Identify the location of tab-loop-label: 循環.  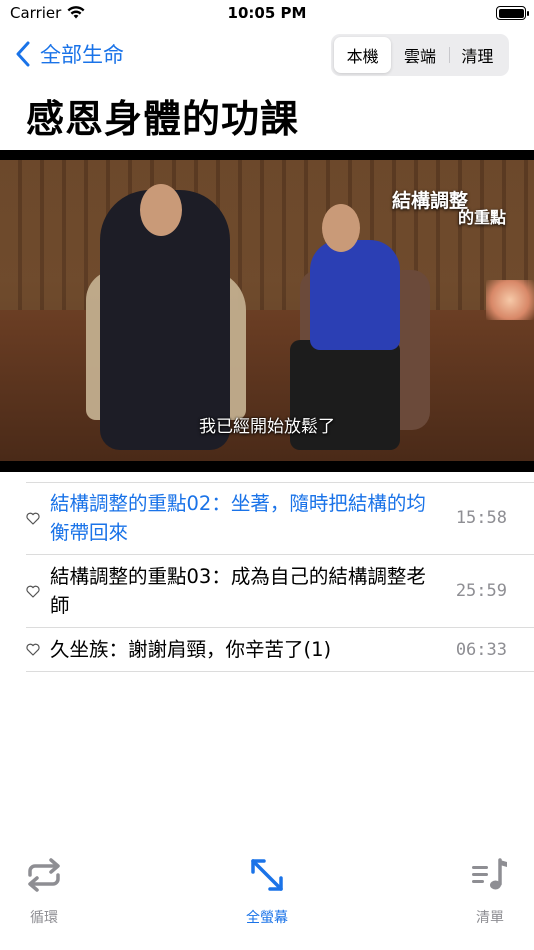
(44, 918).